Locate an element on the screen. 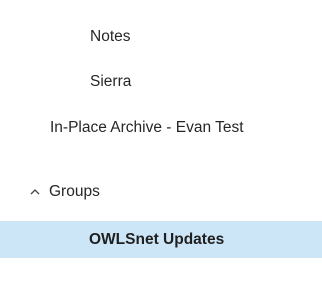 The image size is (322, 287). group-item-label: OWLSnet Updates is located at coordinates (157, 239).